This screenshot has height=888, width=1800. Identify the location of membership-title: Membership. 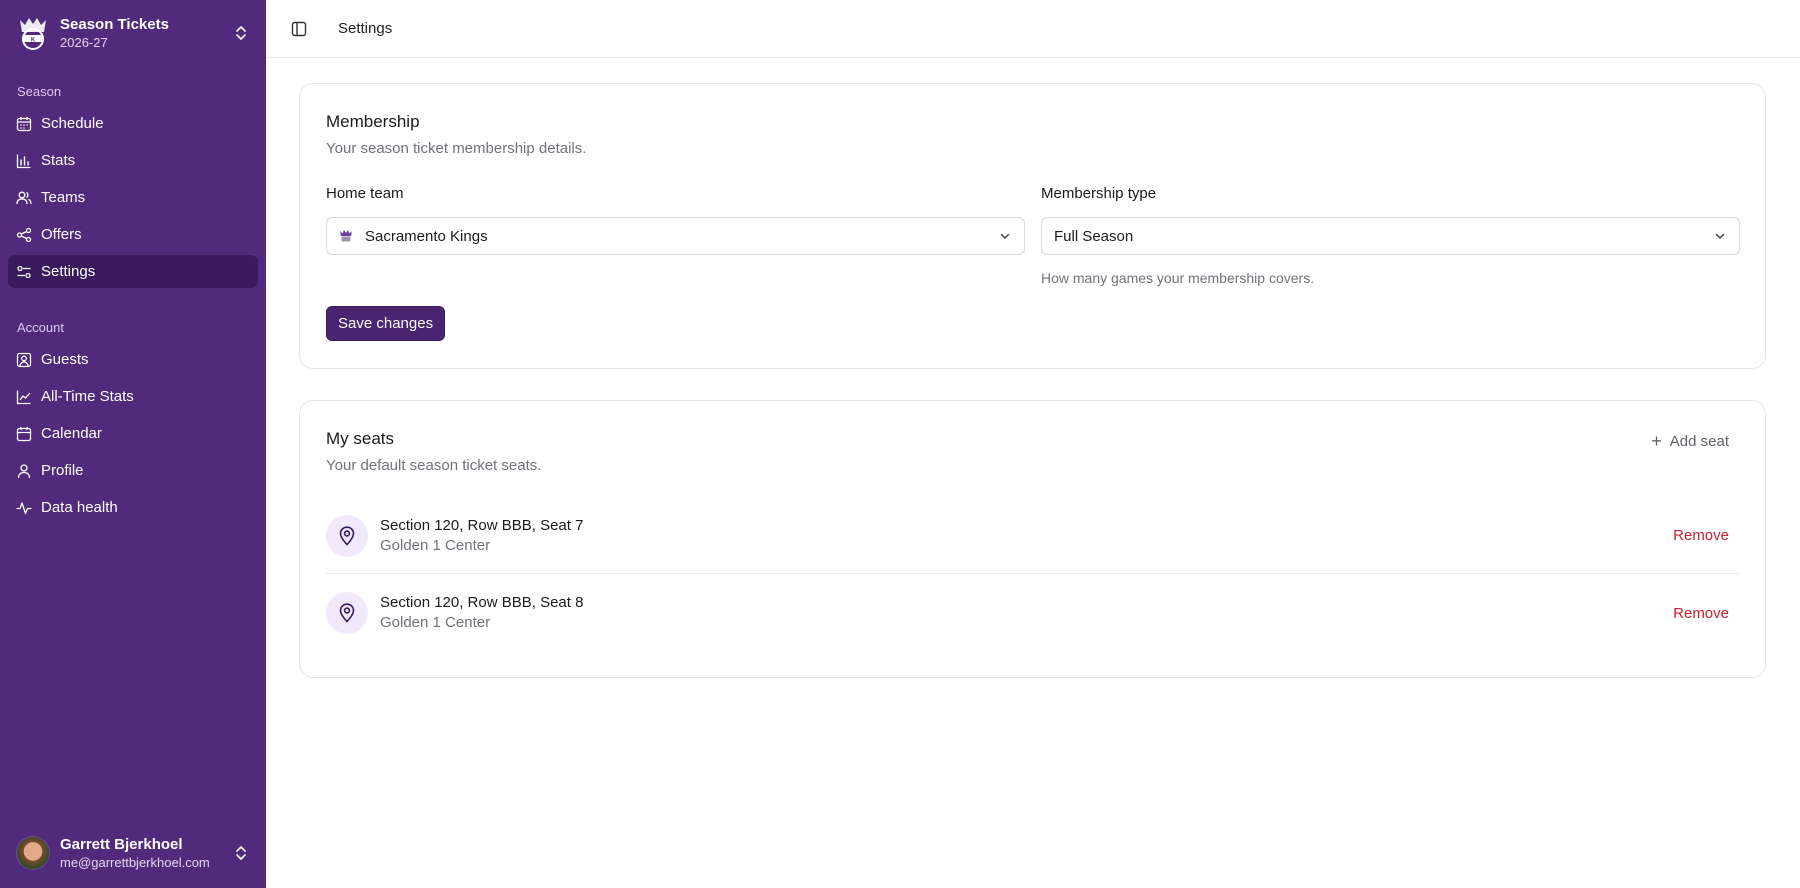
(373, 121).